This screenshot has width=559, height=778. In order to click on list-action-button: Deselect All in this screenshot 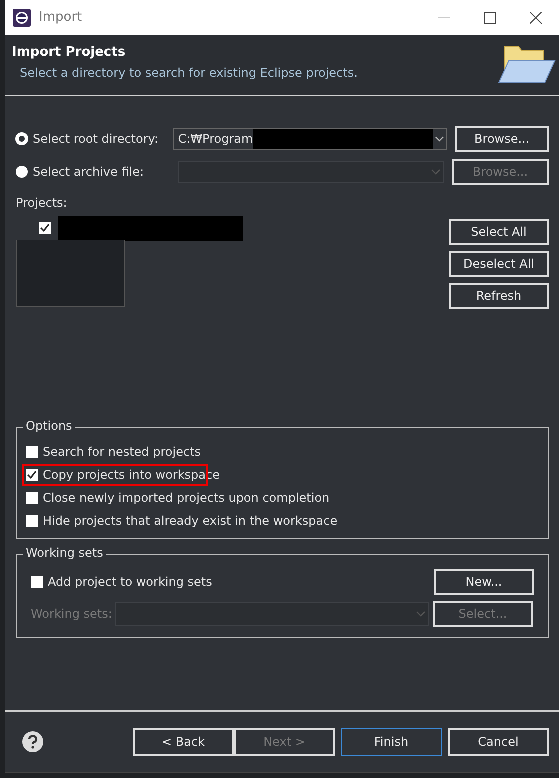, I will do `click(499, 264)`.